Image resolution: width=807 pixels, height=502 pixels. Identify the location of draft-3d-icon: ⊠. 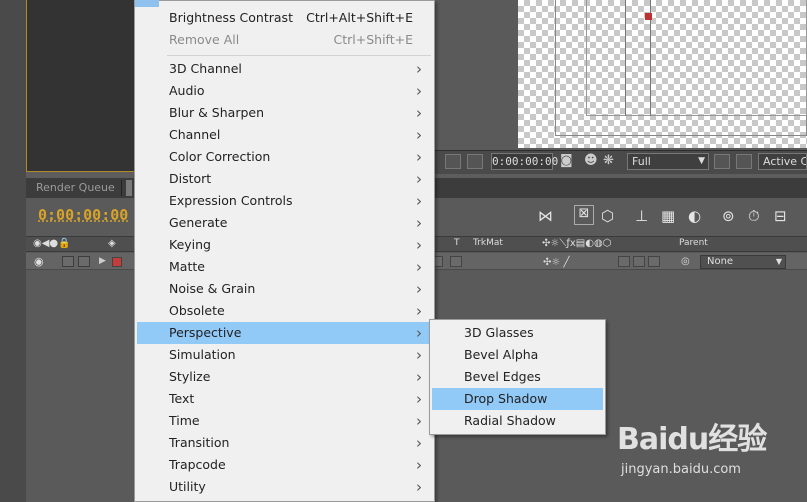
(584, 215).